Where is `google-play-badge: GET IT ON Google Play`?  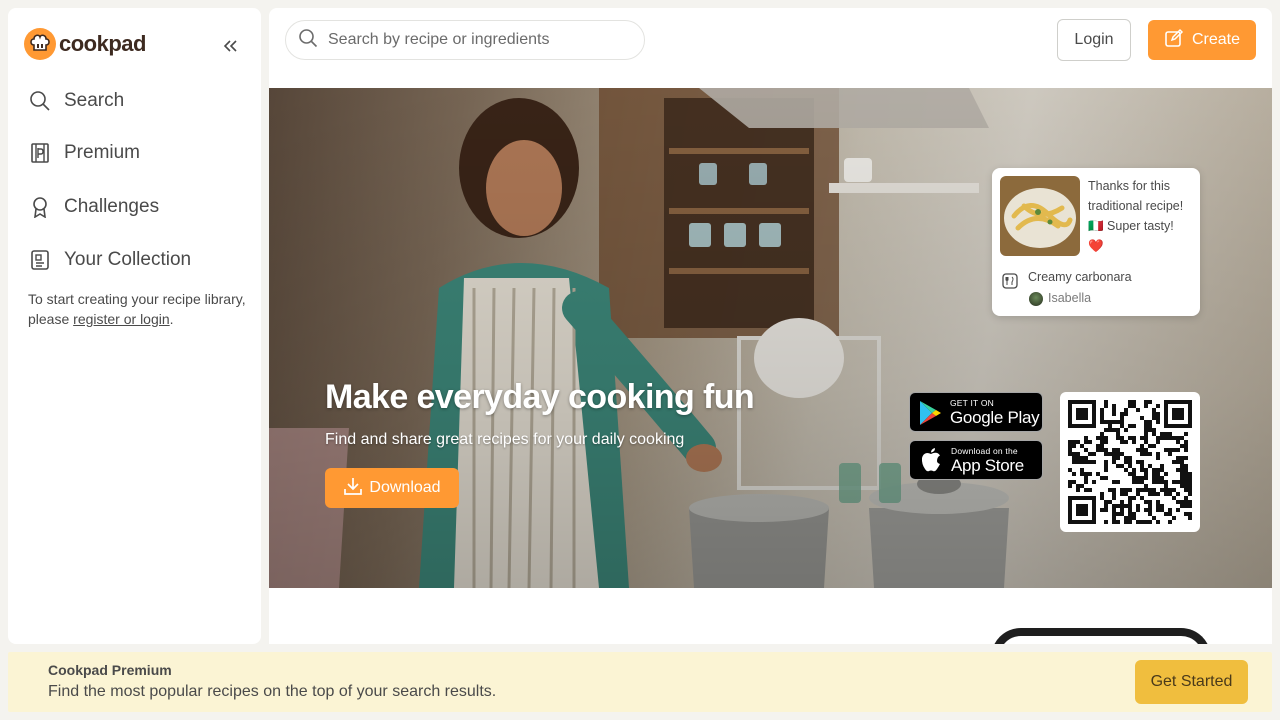
google-play-badge: GET IT ON Google Play is located at coordinates (976, 412).